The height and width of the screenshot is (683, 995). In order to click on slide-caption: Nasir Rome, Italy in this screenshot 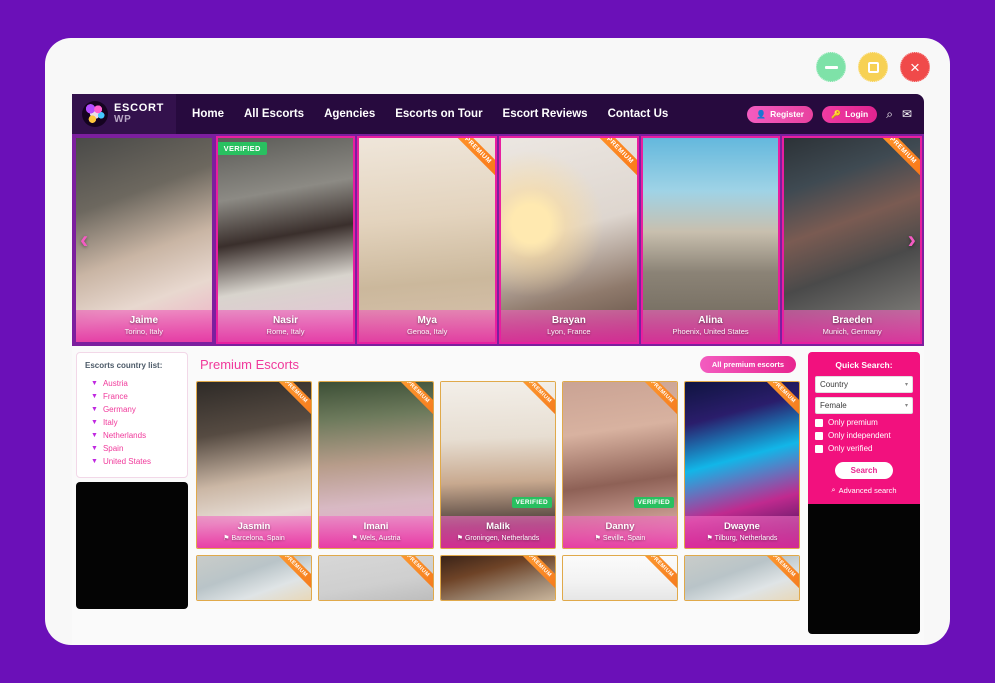, I will do `click(285, 326)`.